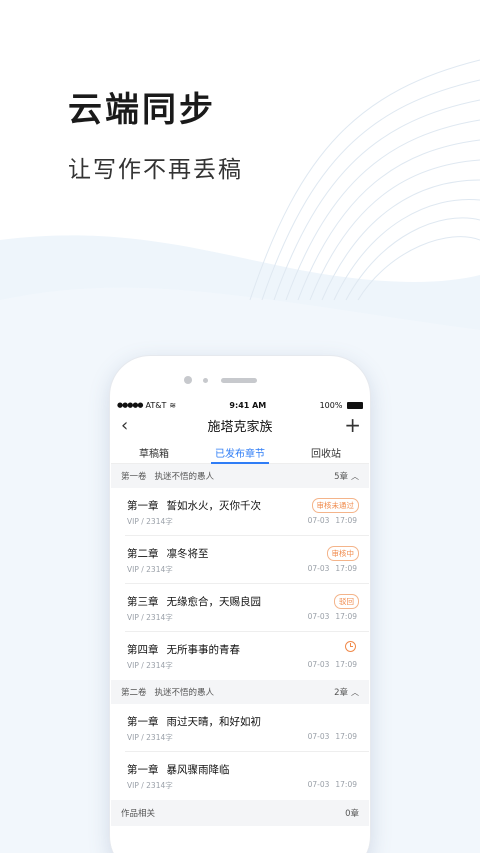 The width and height of the screenshot is (480, 853). I want to click on tab-bar: 草稿箱 已发布章节 回收站, so click(240, 451).